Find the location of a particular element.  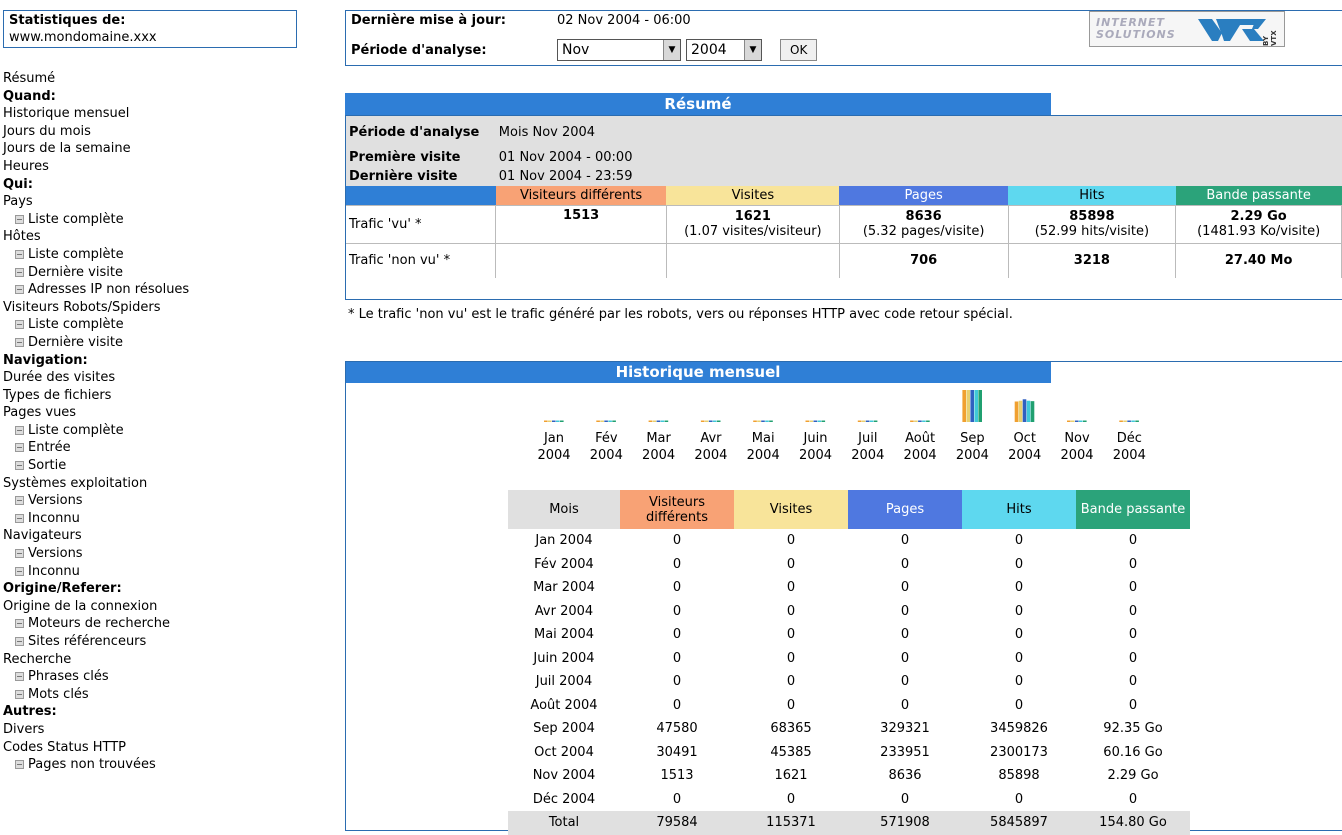

sidebar-menu-label: Types de fichiers is located at coordinates (57, 395).